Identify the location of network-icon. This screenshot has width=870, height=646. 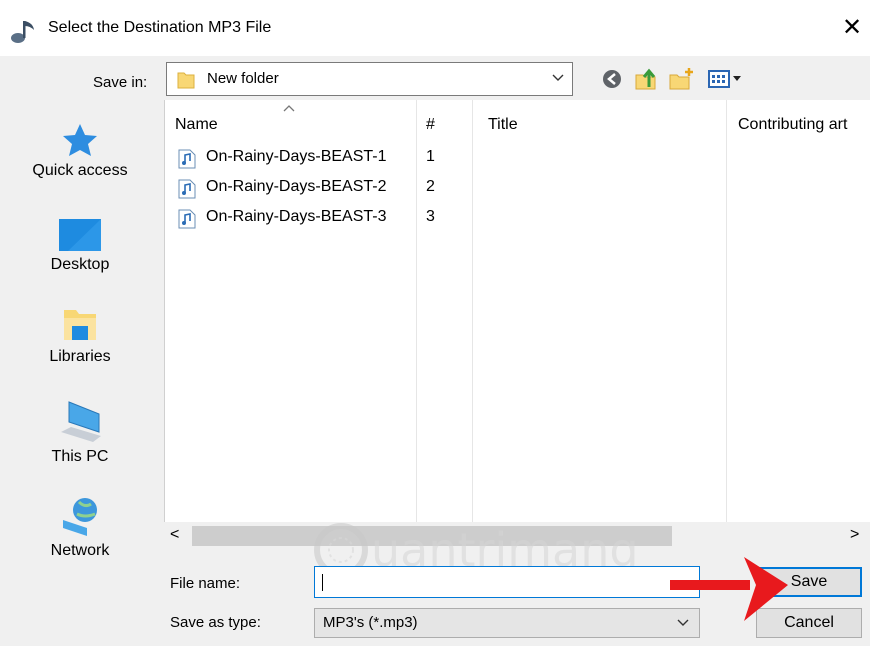
(80, 517).